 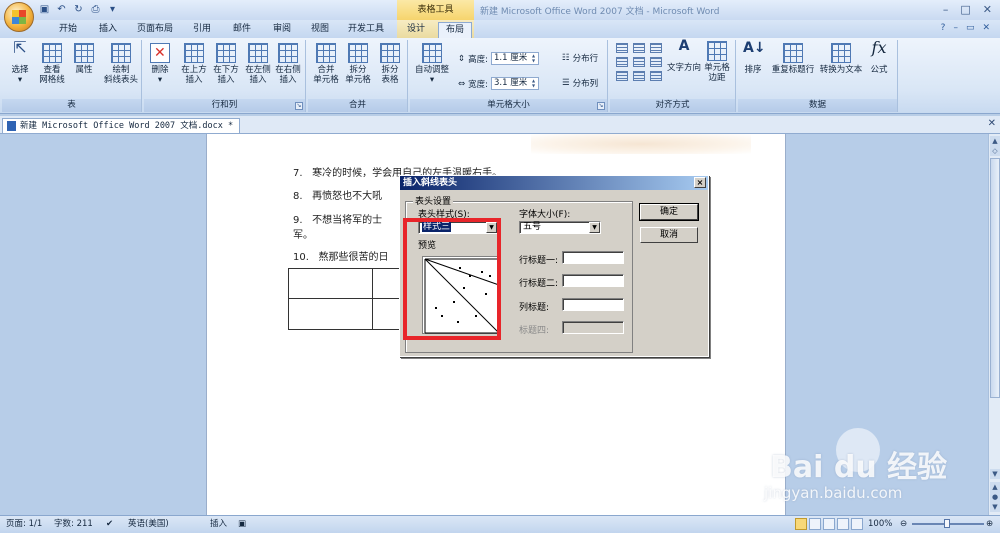 I want to click on formula-button: fx 公式, so click(x=879, y=58).